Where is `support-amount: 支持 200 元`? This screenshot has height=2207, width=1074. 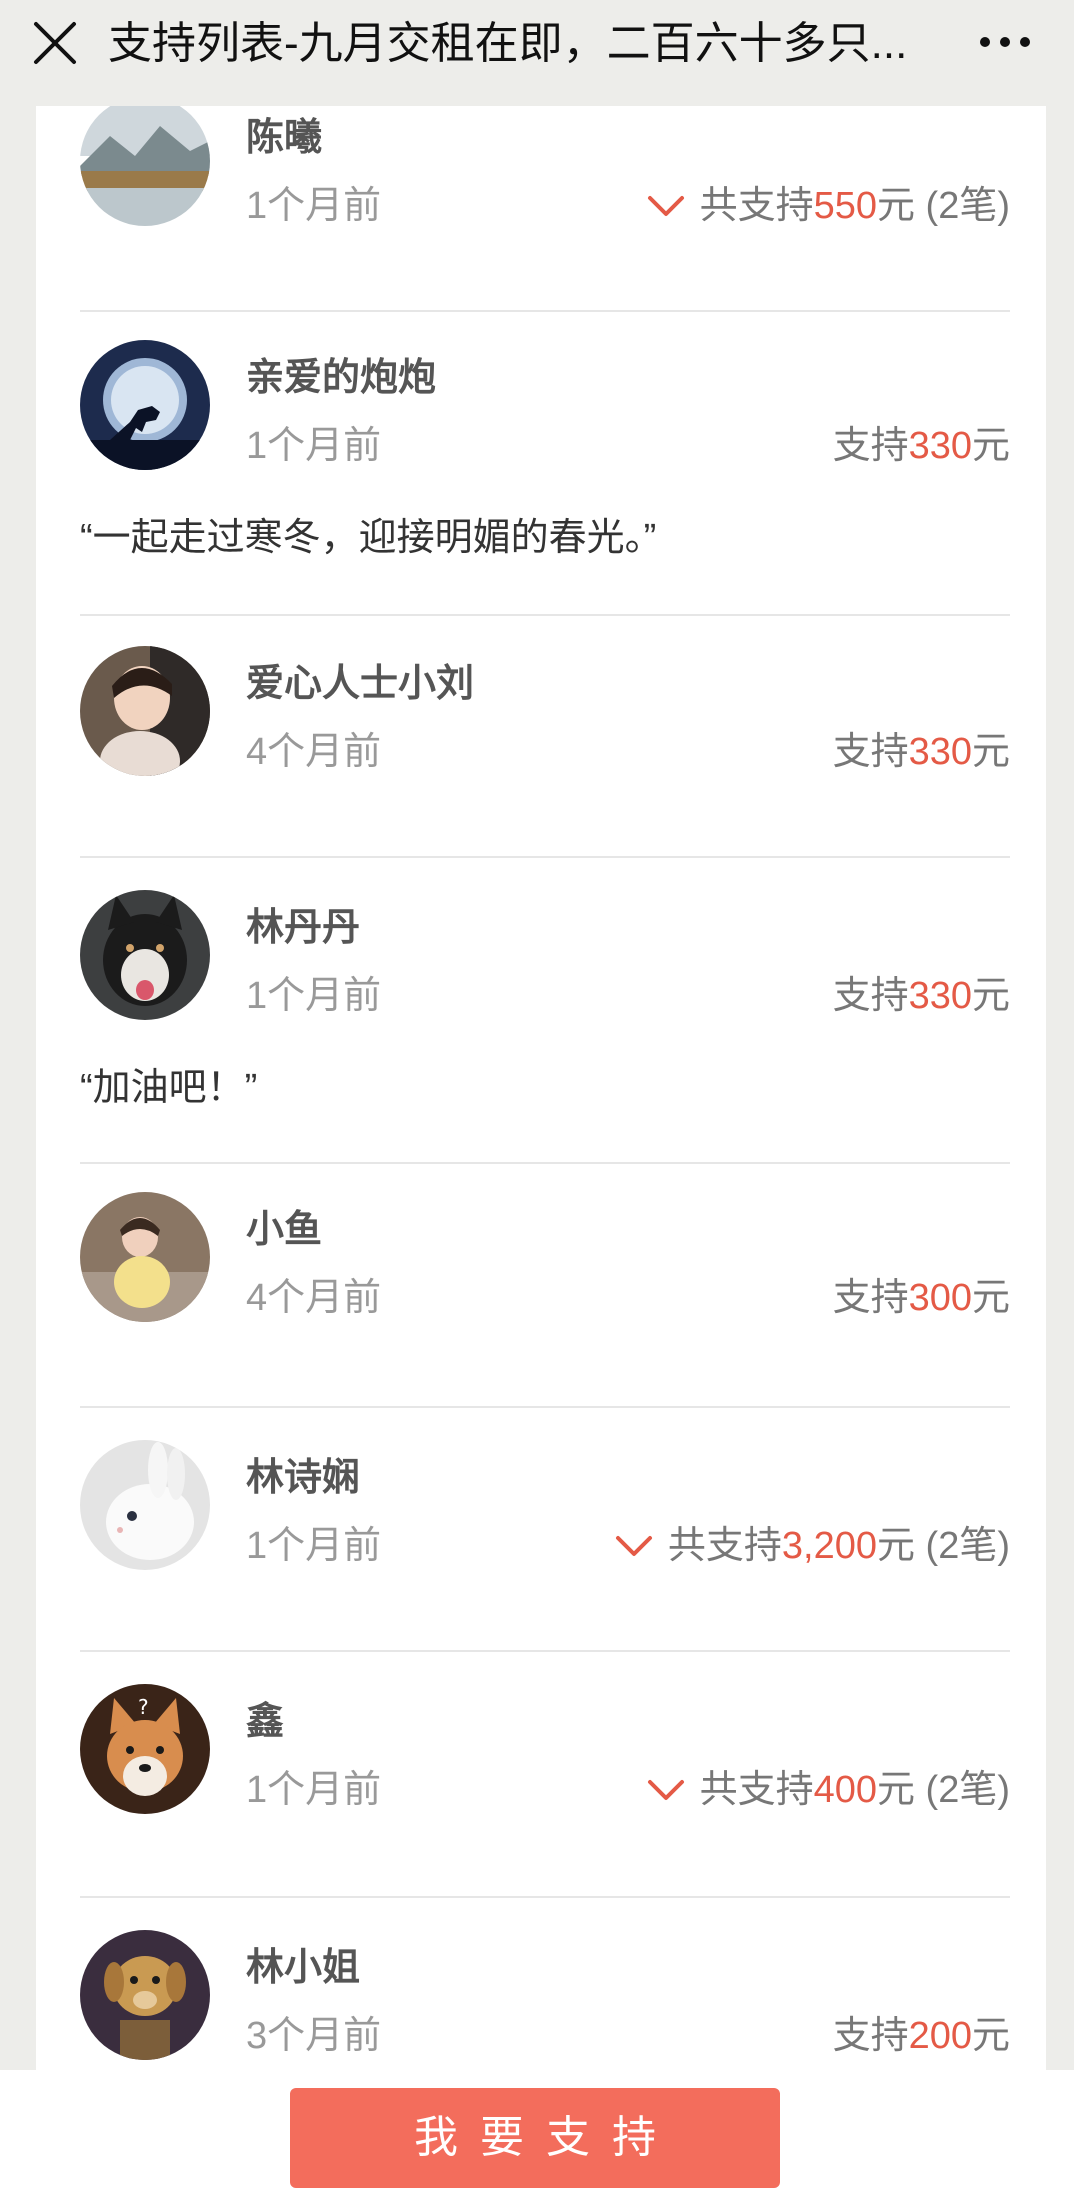
support-amount: 支持 200 元 is located at coordinates (921, 2036).